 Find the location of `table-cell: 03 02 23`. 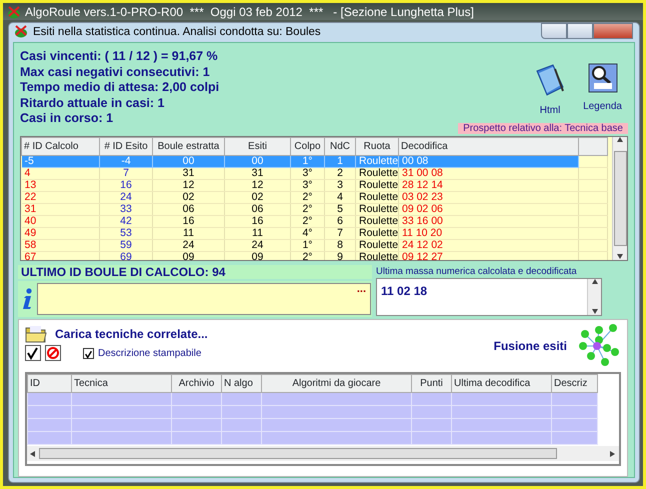

table-cell: 03 02 23 is located at coordinates (488, 198).